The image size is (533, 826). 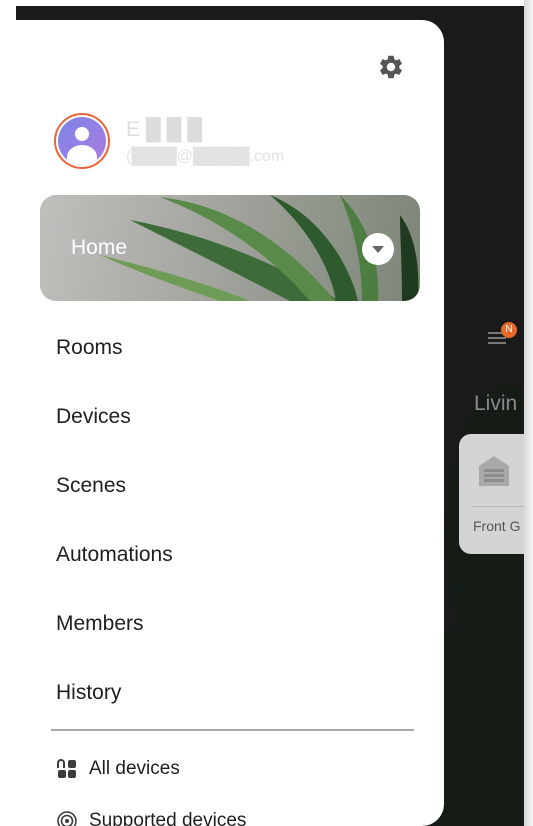 I want to click on all-devices-link: All devices, so click(x=118, y=769).